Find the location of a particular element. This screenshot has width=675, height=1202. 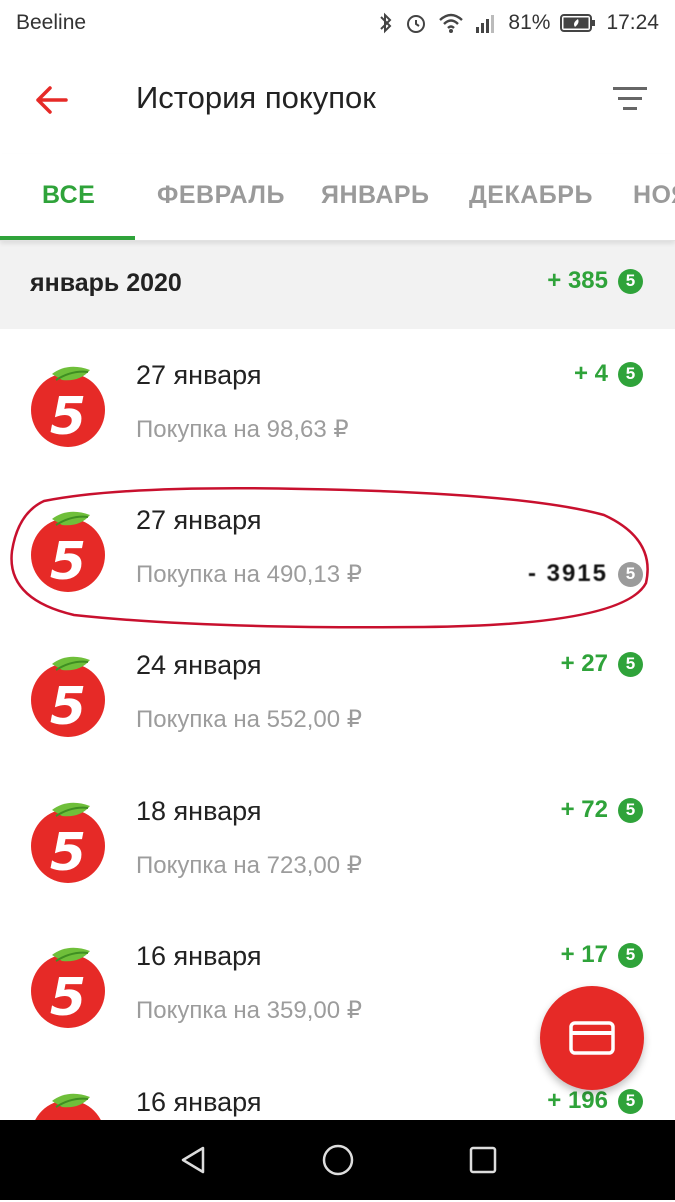

card-icon is located at coordinates (592, 1038).